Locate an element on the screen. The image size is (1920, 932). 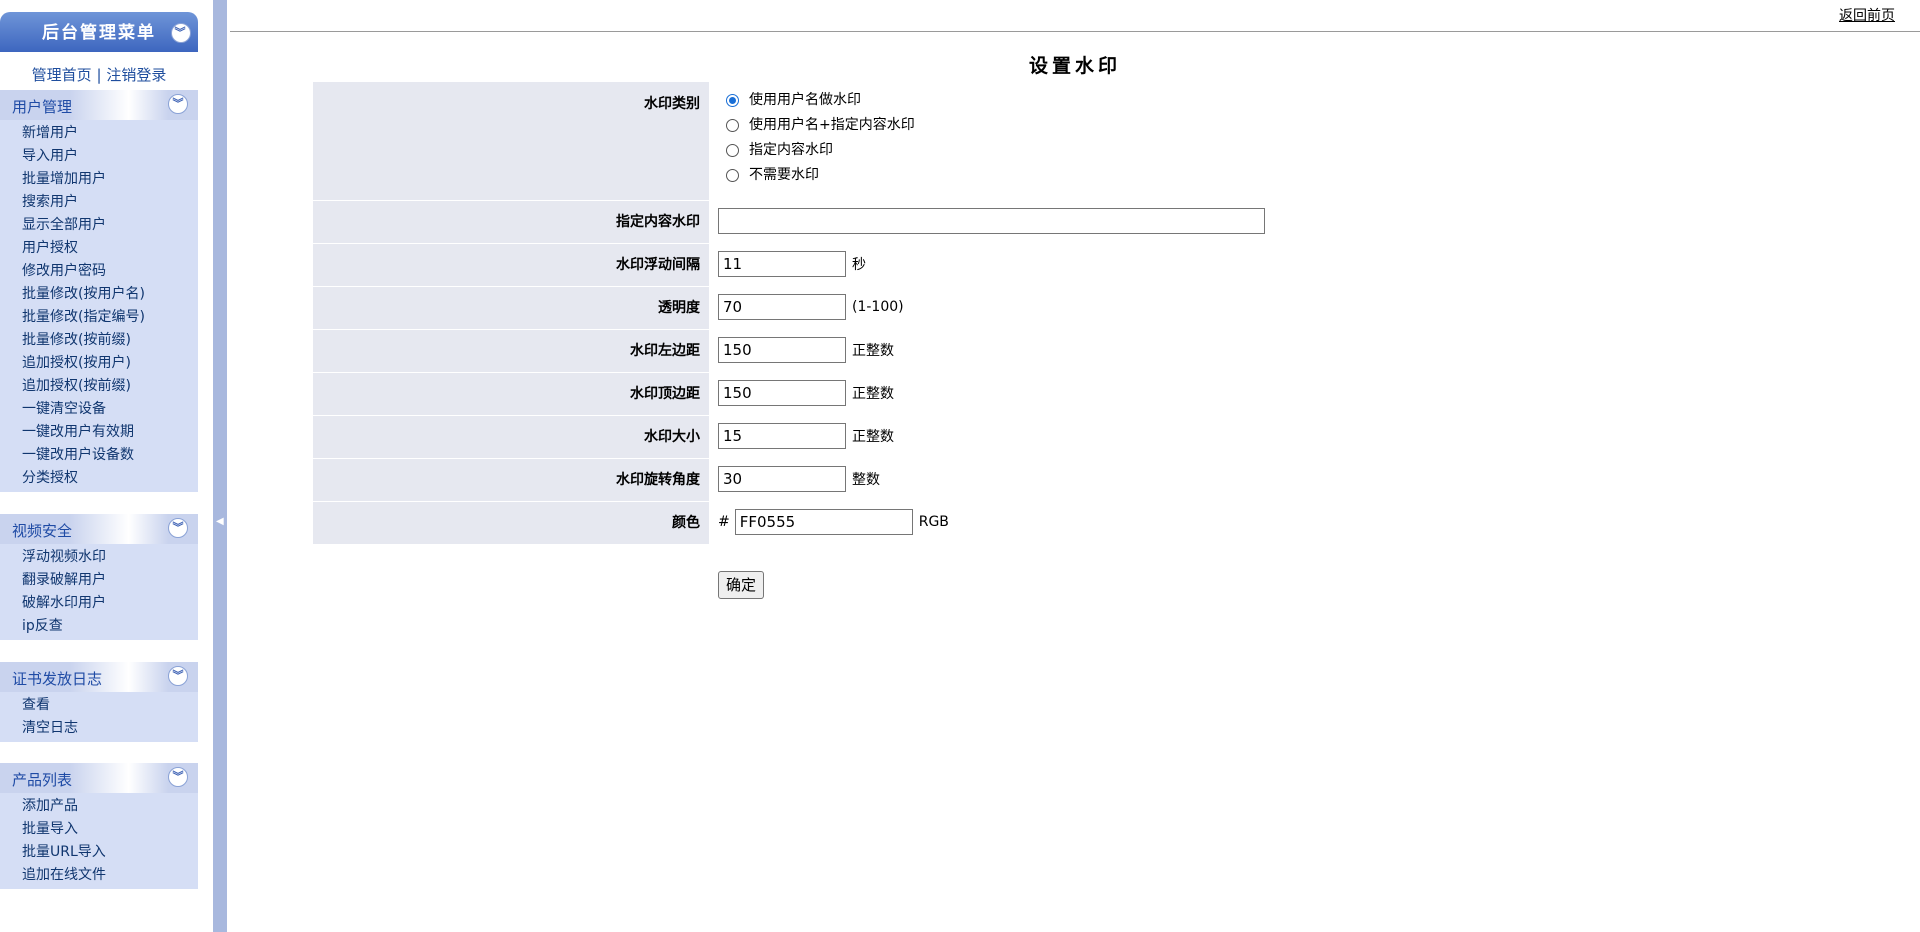
menu-group-items: 添加产品 批量导入 批量URL导入 追加在线文件 is located at coordinates (99, 841).